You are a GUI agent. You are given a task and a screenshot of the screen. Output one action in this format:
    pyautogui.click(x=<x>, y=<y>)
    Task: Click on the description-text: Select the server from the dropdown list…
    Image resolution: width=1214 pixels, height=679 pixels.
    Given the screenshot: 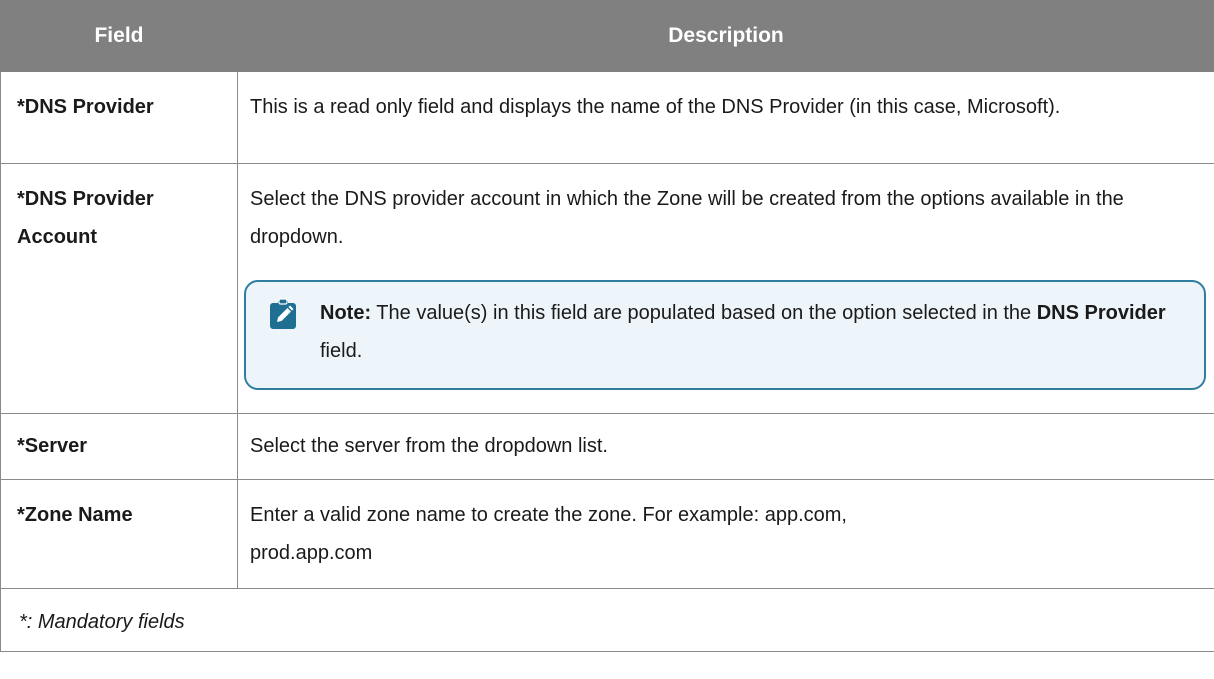 What is the action you would take?
    pyautogui.click(x=429, y=446)
    